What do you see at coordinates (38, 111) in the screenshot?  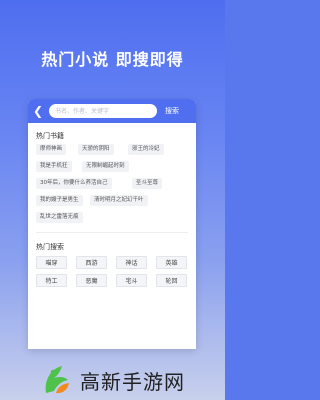 I see `back-arrow-icon: ❮` at bounding box center [38, 111].